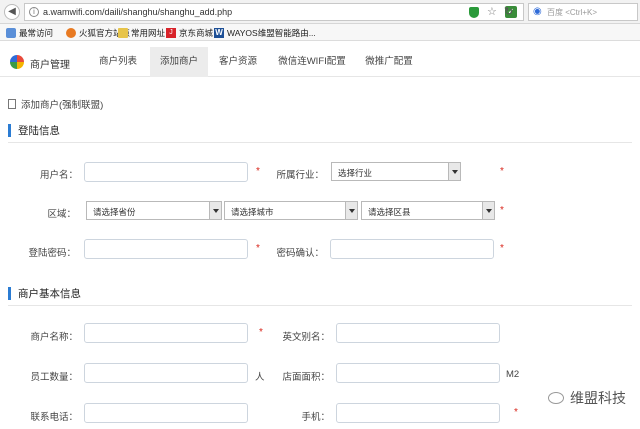 The width and height of the screenshot is (640, 429). What do you see at coordinates (474, 12) in the screenshot?
I see `shield-icon` at bounding box center [474, 12].